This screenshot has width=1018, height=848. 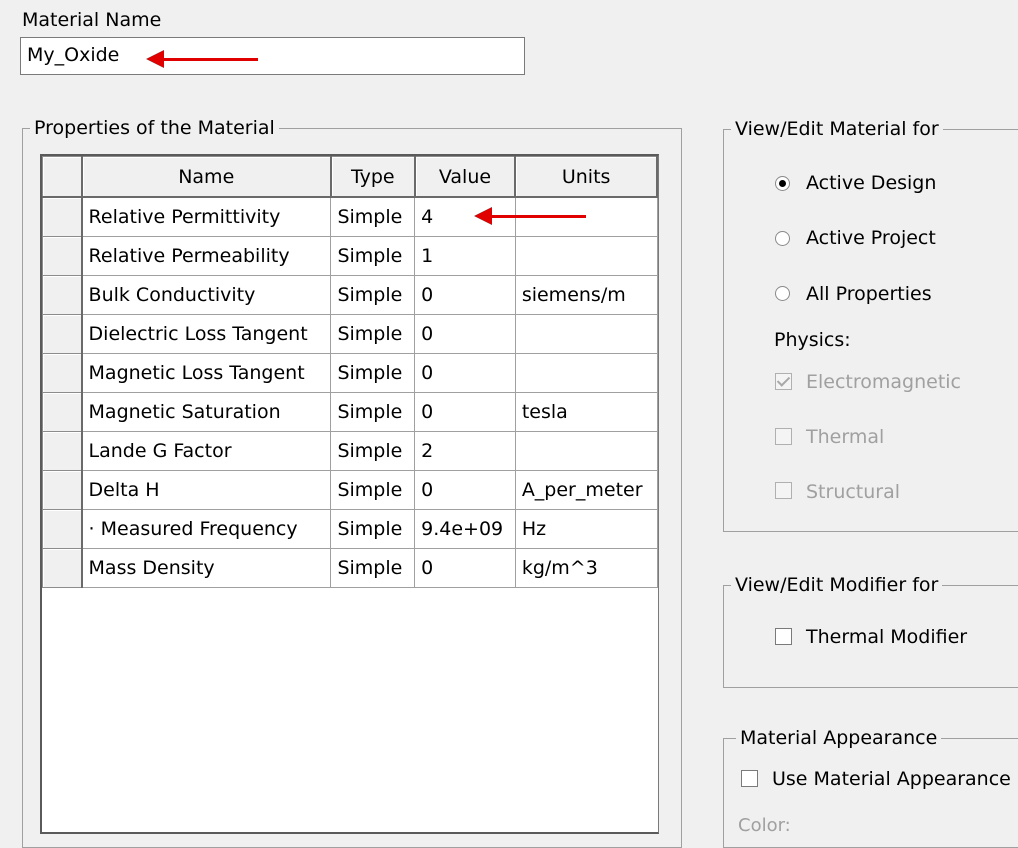 I want to click on column-header-type: Type, so click(x=373, y=177).